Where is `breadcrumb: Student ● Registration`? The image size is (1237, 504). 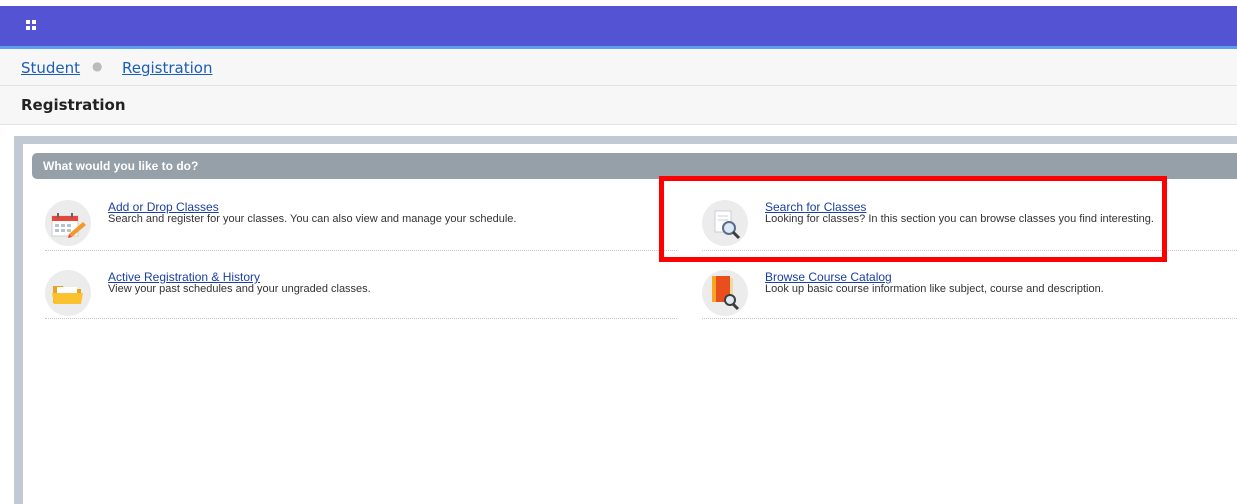 breadcrumb: Student ● Registration is located at coordinates (618, 67).